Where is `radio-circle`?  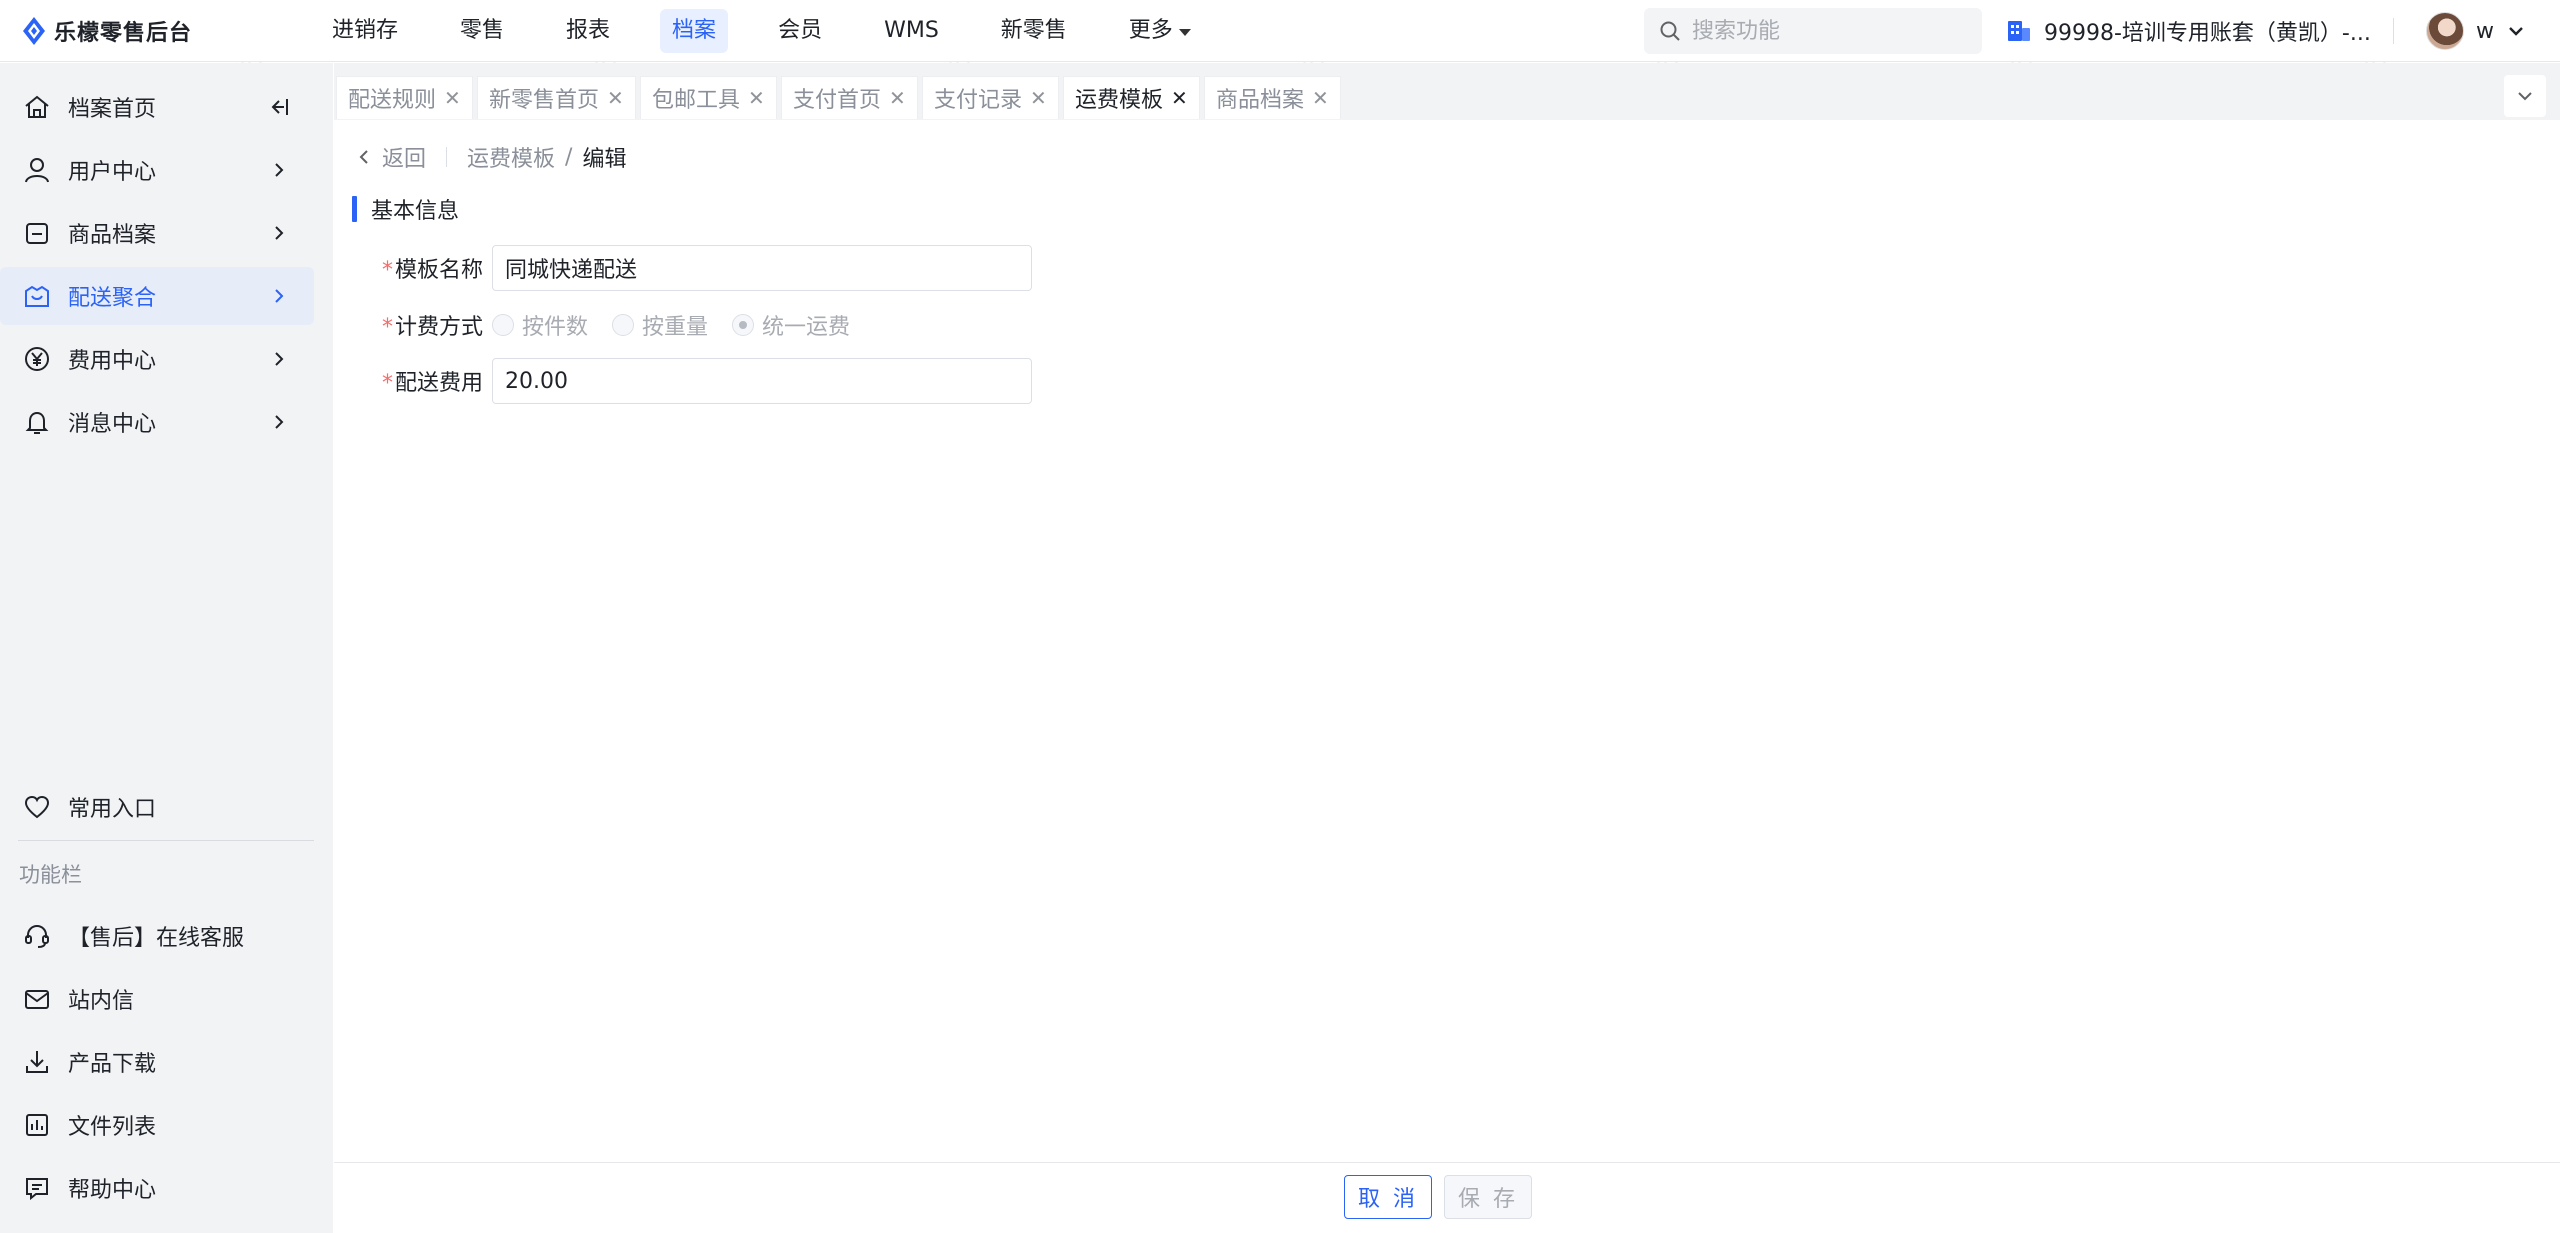
radio-circle is located at coordinates (623, 325).